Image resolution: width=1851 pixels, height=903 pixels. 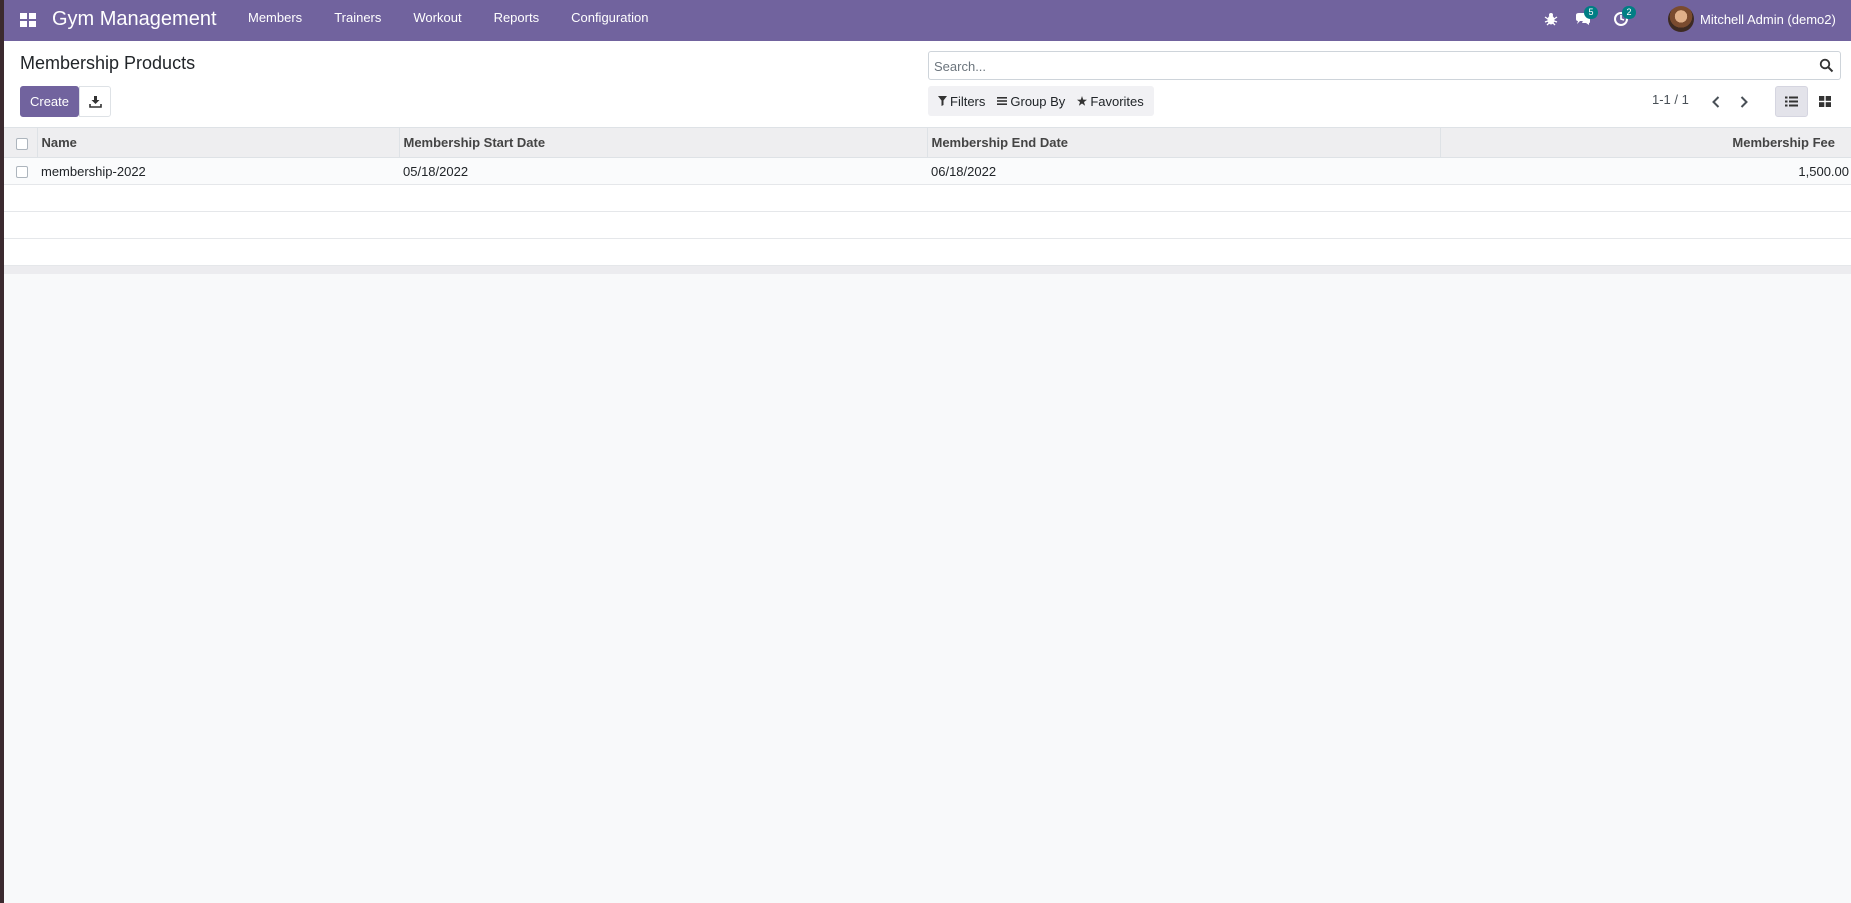 I want to click on chevron-left-icon, so click(x=1716, y=102).